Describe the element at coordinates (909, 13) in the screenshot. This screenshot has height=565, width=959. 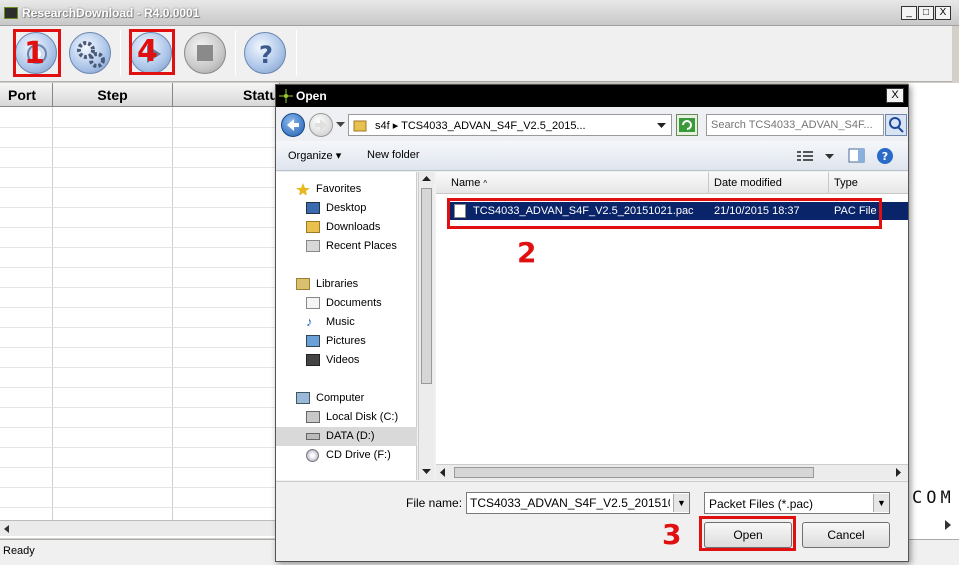
I see `minimize-button: _` at that location.